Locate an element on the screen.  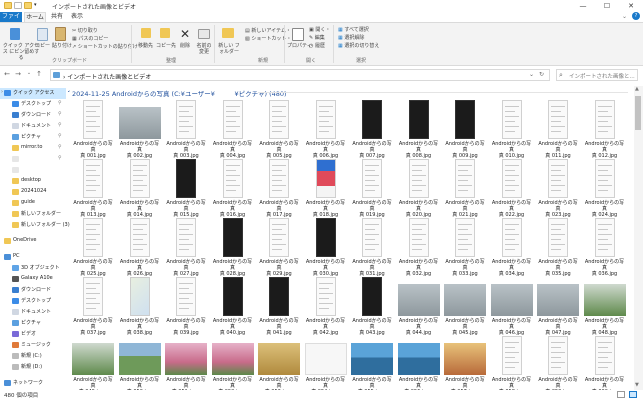
file-thumbnail: Androidからの写真真 059.jpg is located at coordinates (558, 362).